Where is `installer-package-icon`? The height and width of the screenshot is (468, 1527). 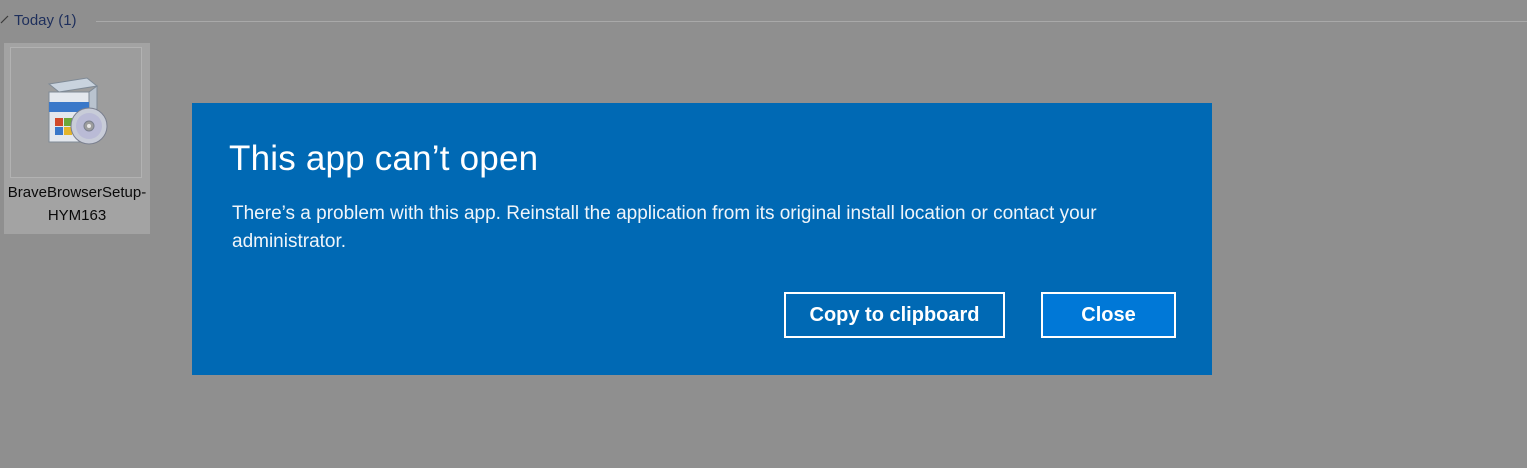 installer-package-icon is located at coordinates (77, 111).